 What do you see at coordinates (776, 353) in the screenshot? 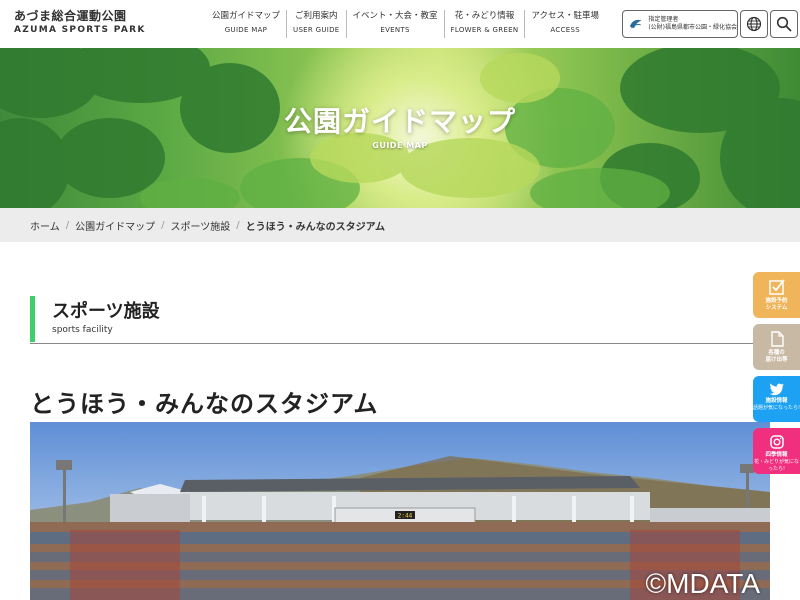
I see `side-tab-label-line1: 各種の` at bounding box center [776, 353].